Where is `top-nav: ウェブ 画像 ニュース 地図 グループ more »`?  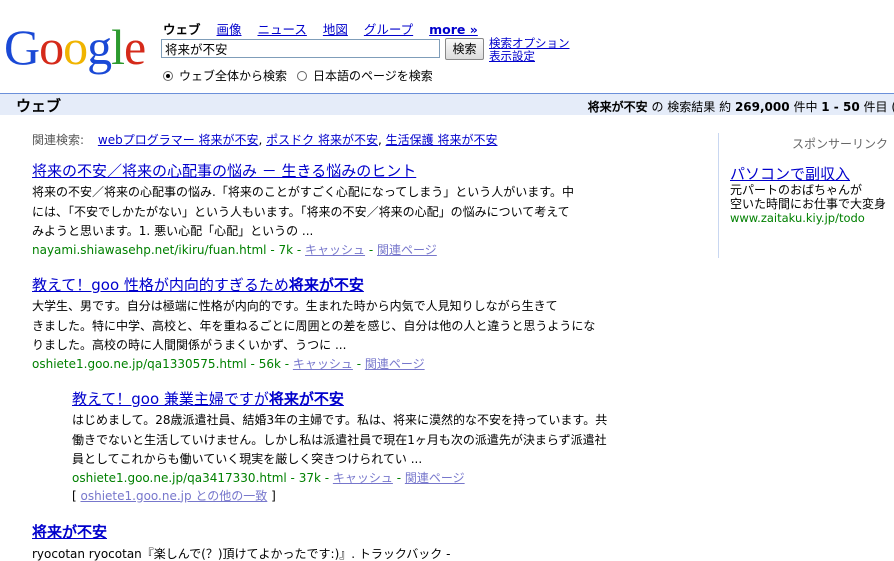 top-nav: ウェブ 画像 ニュース 地図 グループ more » is located at coordinates (326, 28).